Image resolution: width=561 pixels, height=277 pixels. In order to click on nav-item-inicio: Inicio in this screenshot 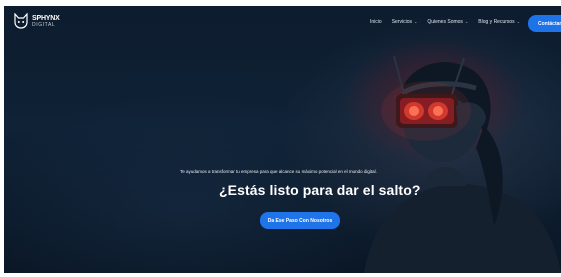, I will do `click(376, 22)`.